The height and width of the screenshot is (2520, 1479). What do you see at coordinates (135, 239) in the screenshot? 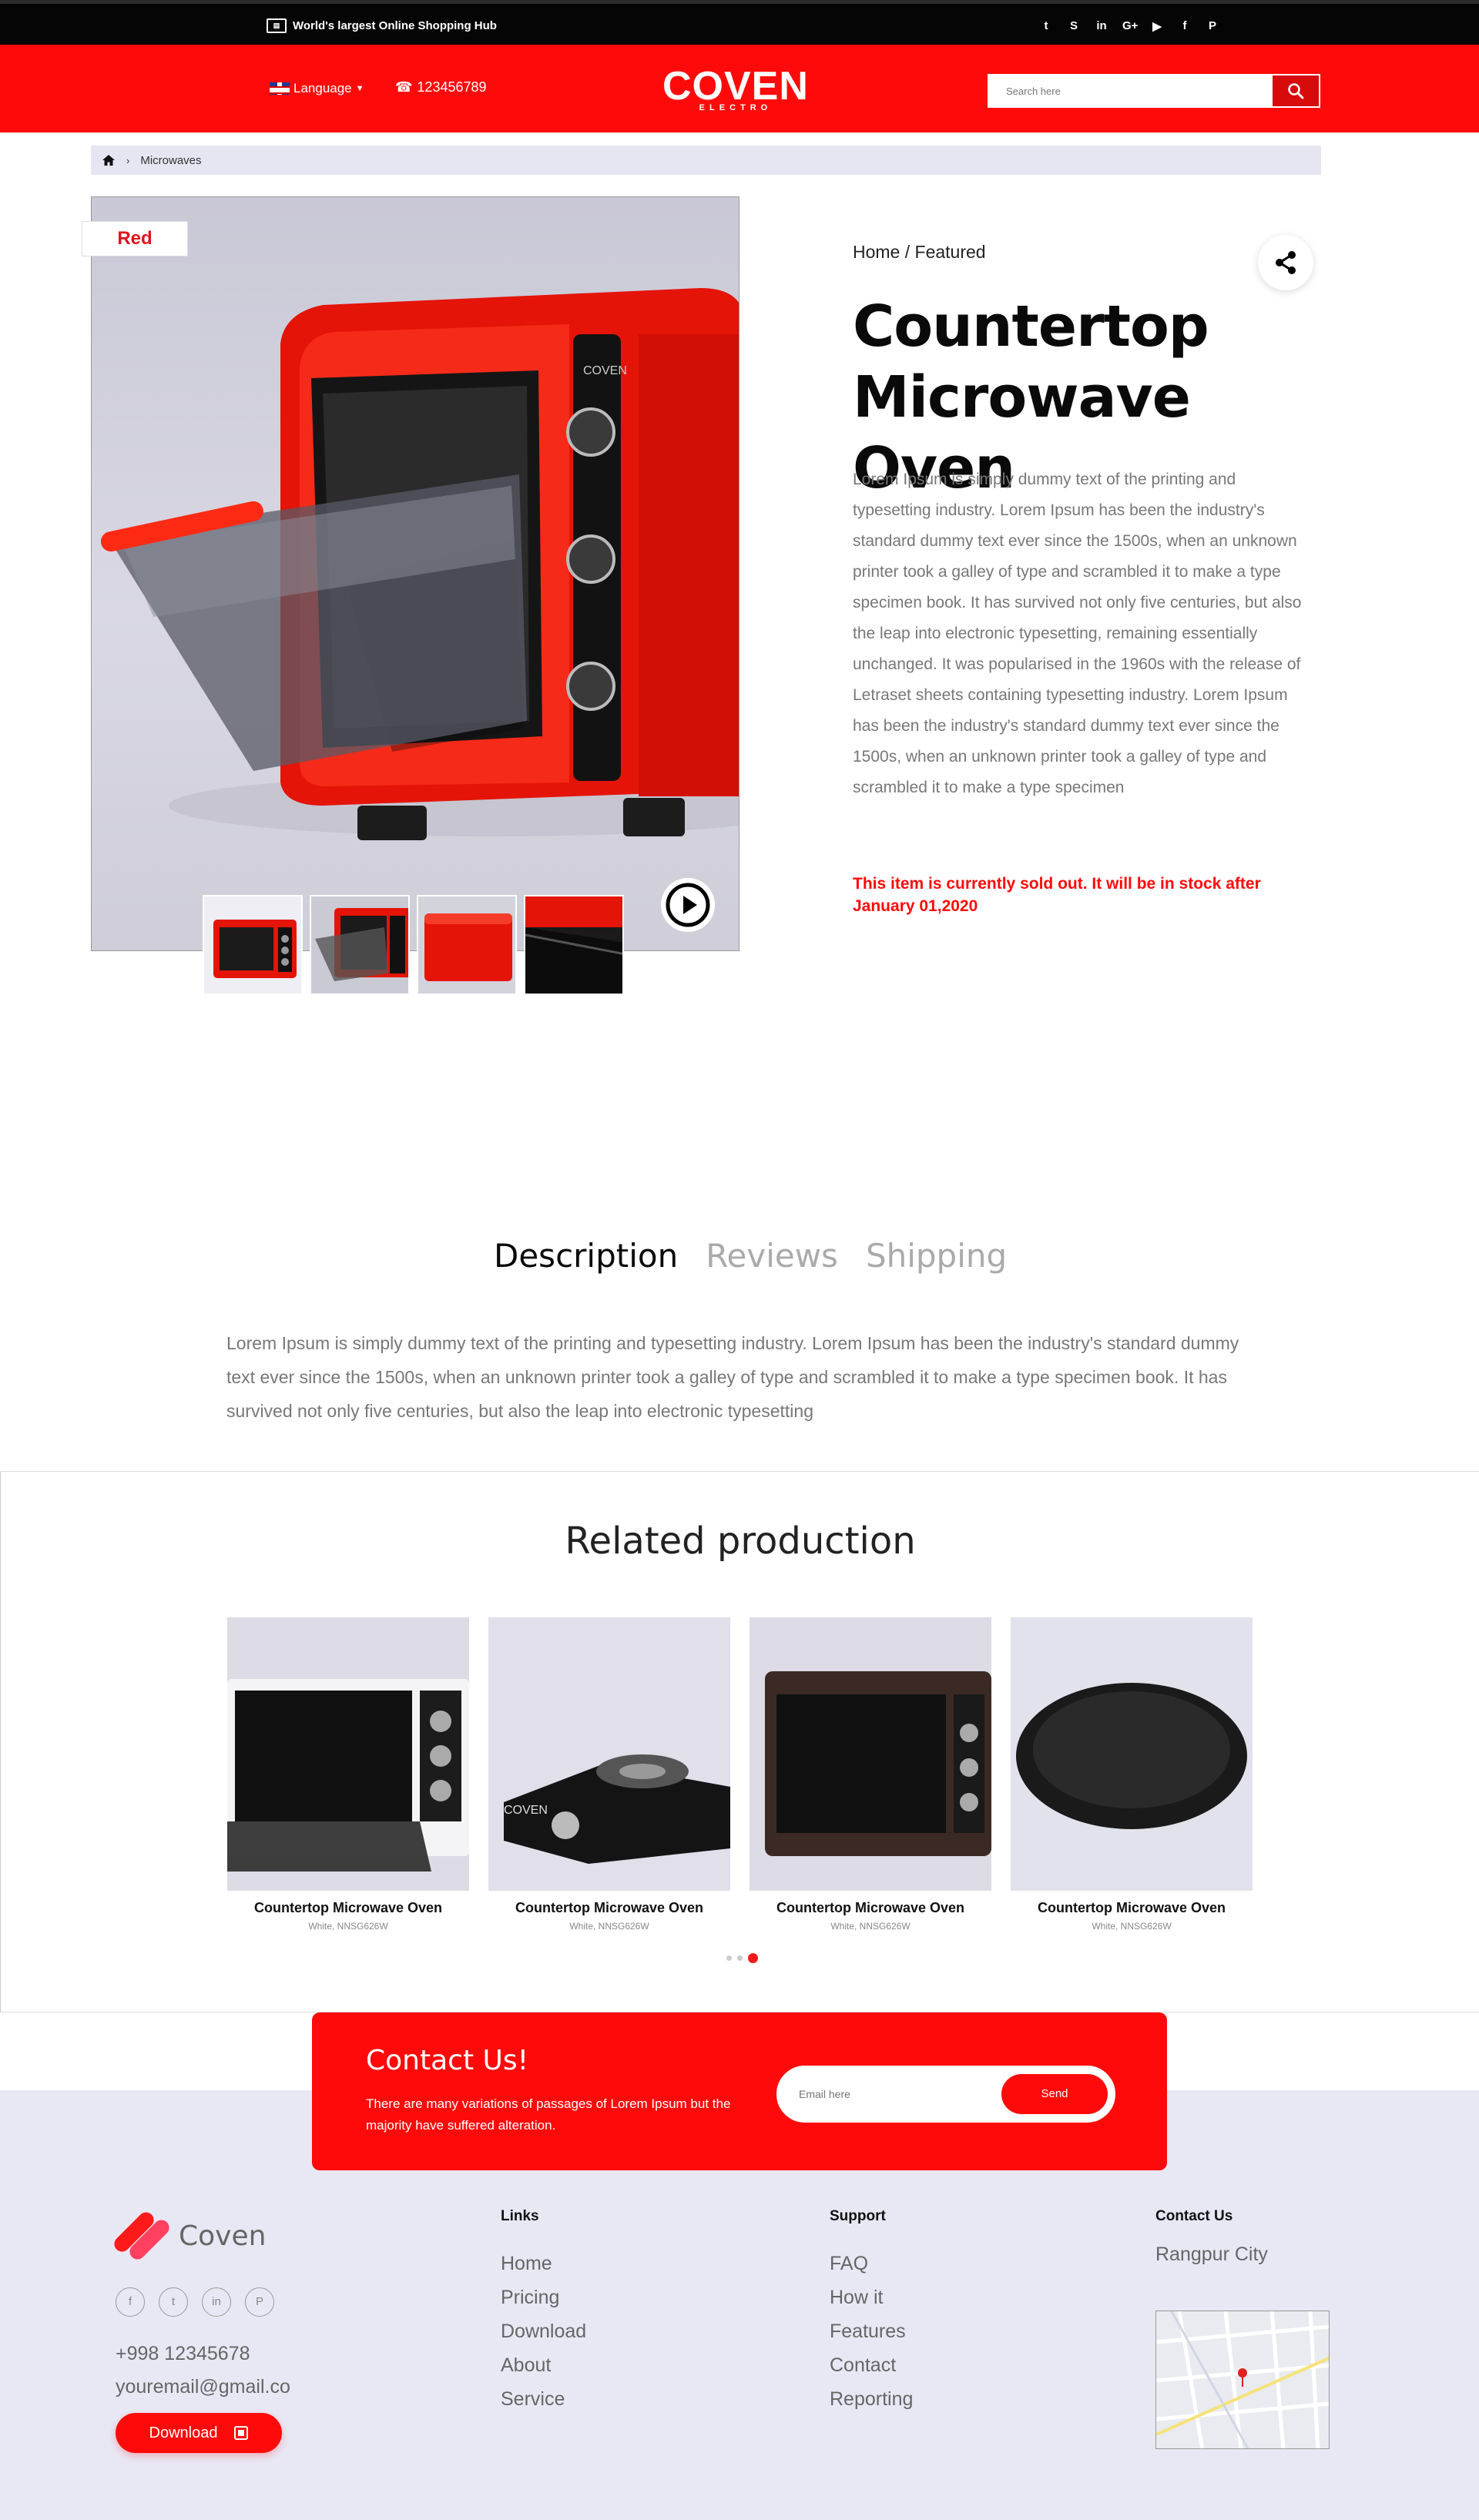
I see `color-tag: Red` at bounding box center [135, 239].